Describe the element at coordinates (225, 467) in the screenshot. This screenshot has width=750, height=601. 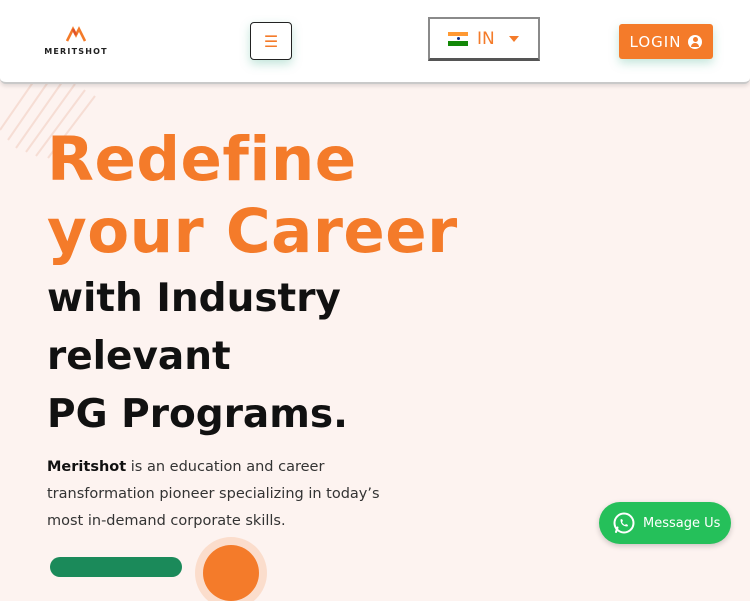
I see `description-line-1: is an education and career` at that location.